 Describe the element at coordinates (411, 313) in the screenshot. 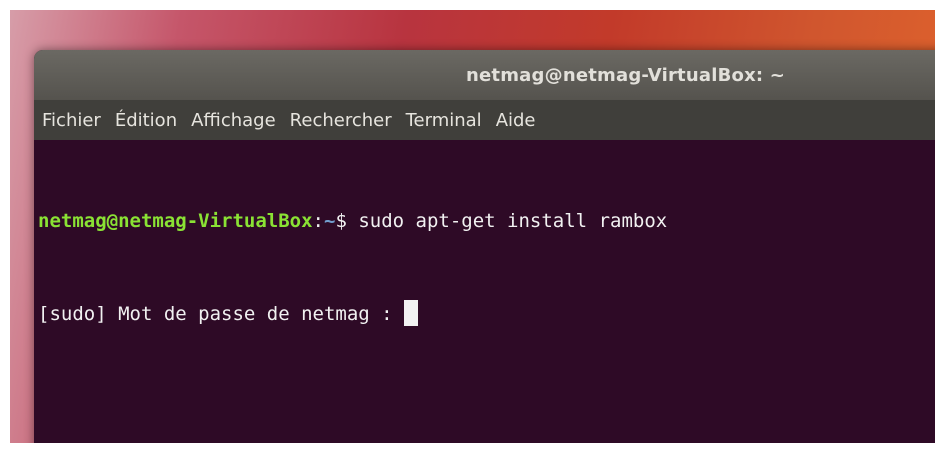

I see `text-cursor` at that location.